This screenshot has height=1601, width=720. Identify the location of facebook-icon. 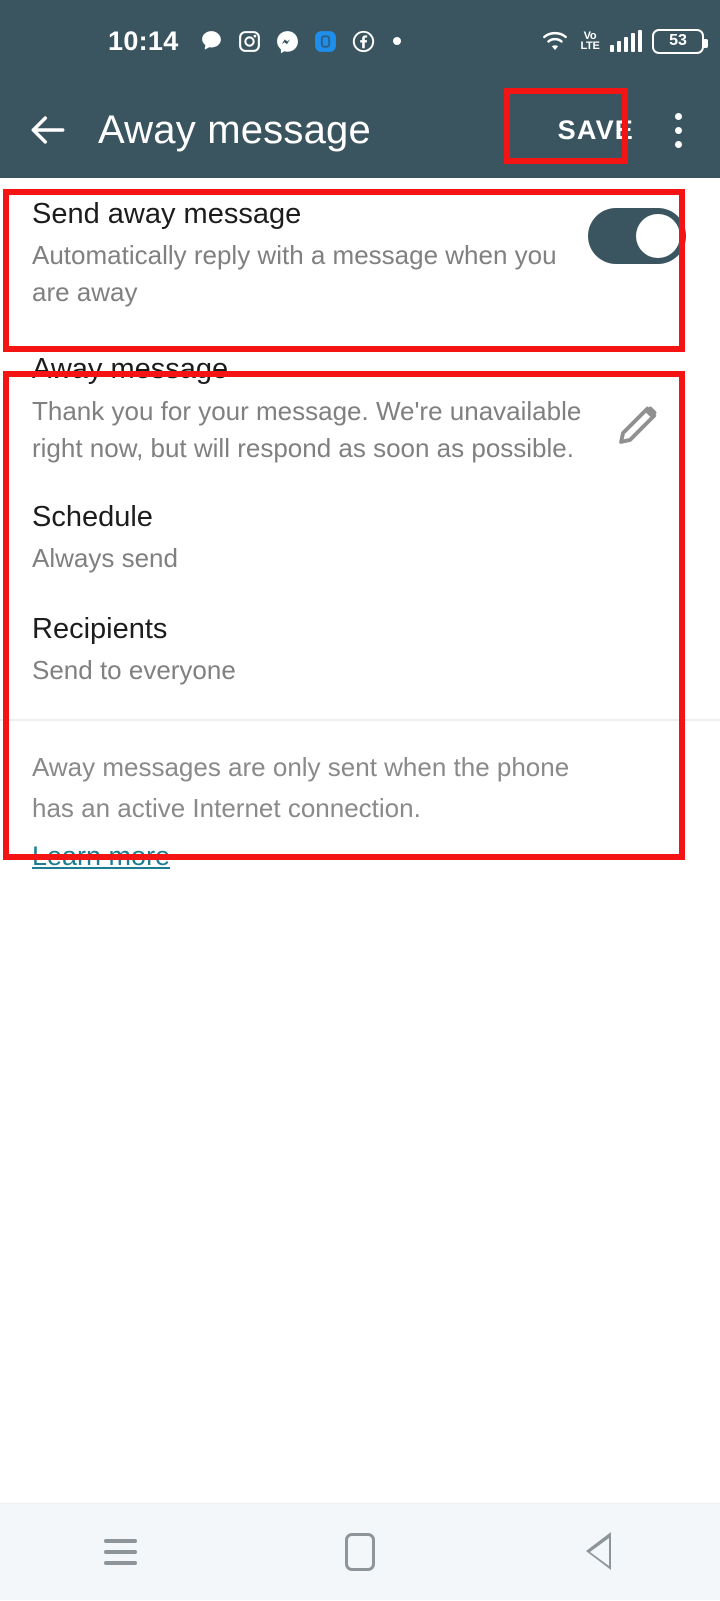
(363, 41).